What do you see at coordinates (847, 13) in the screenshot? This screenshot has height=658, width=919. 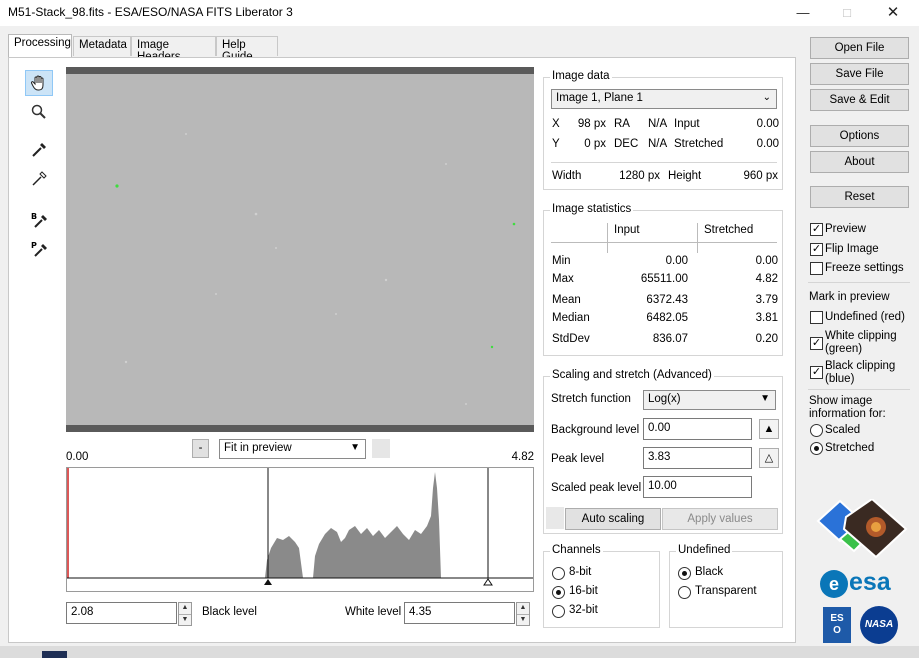 I see `maximize-button: □` at bounding box center [847, 13].